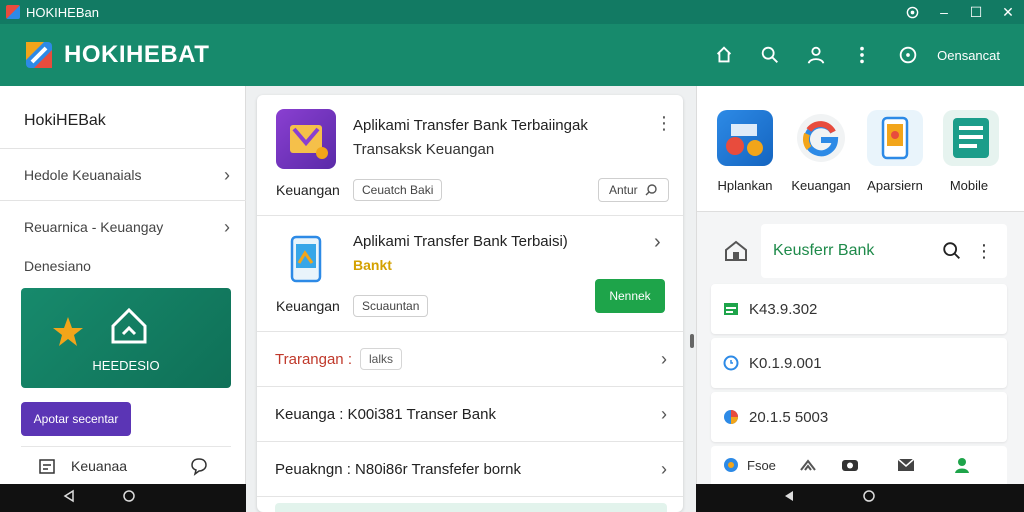  I want to click on camera-icon, so click(850, 465).